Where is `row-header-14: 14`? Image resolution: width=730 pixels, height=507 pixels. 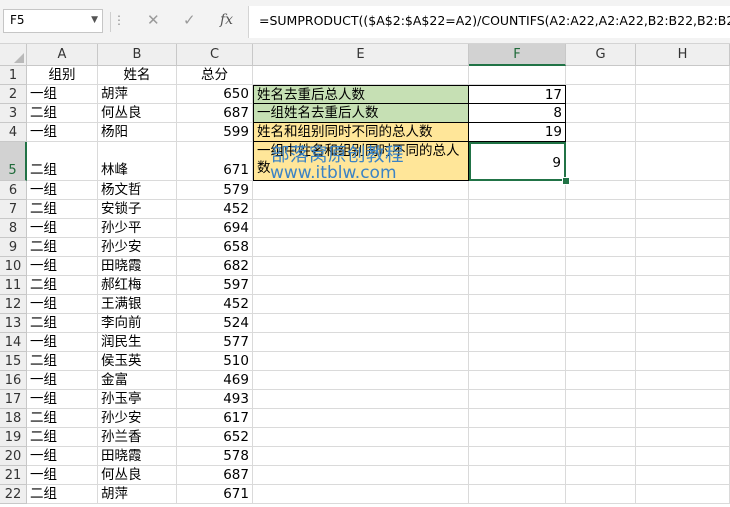
row-header-14: 14 is located at coordinates (13, 342).